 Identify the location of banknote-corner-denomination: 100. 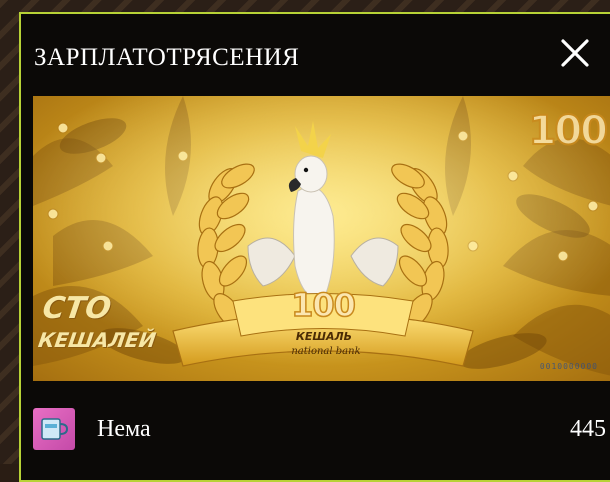
(568, 131).